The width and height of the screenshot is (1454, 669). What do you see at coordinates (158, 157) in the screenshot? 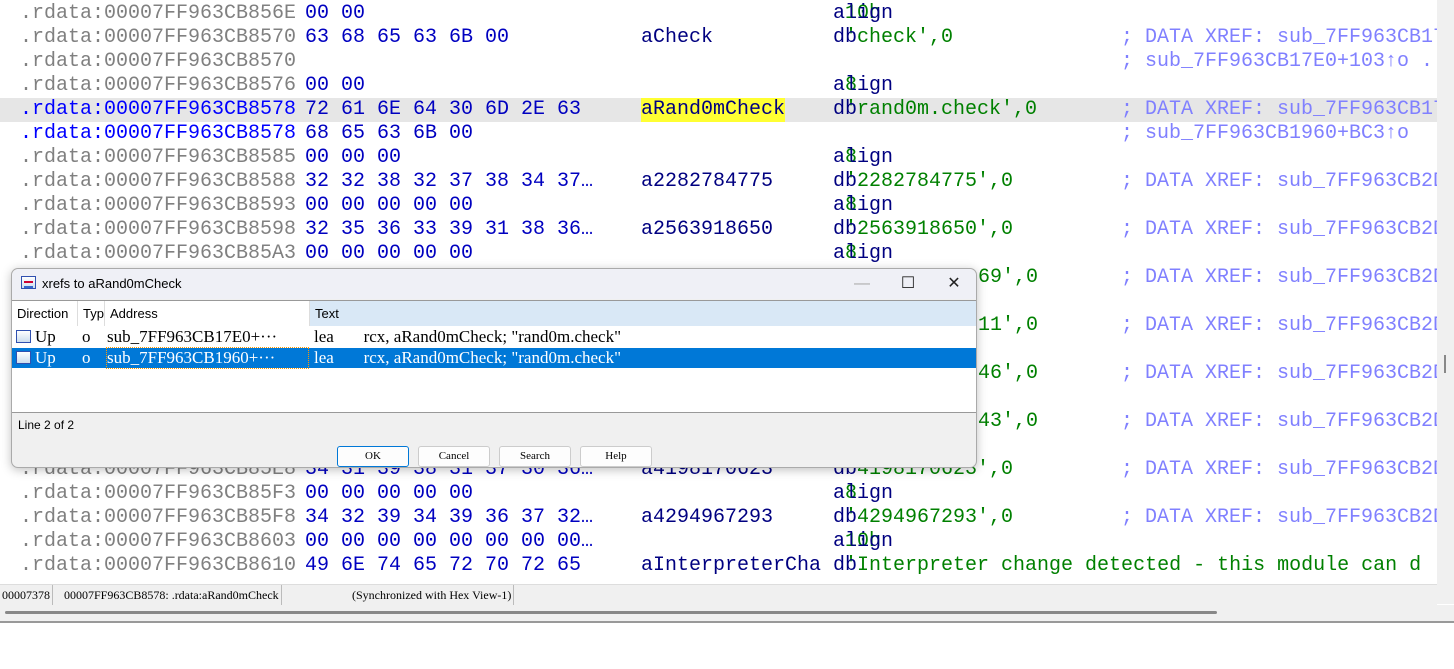
I see `address: .rdata:00007FF963CB8585` at bounding box center [158, 157].